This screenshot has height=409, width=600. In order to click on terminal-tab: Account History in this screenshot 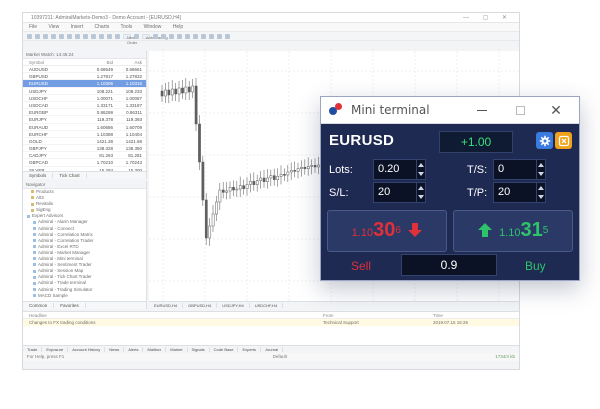, I will do `click(87, 349)`.